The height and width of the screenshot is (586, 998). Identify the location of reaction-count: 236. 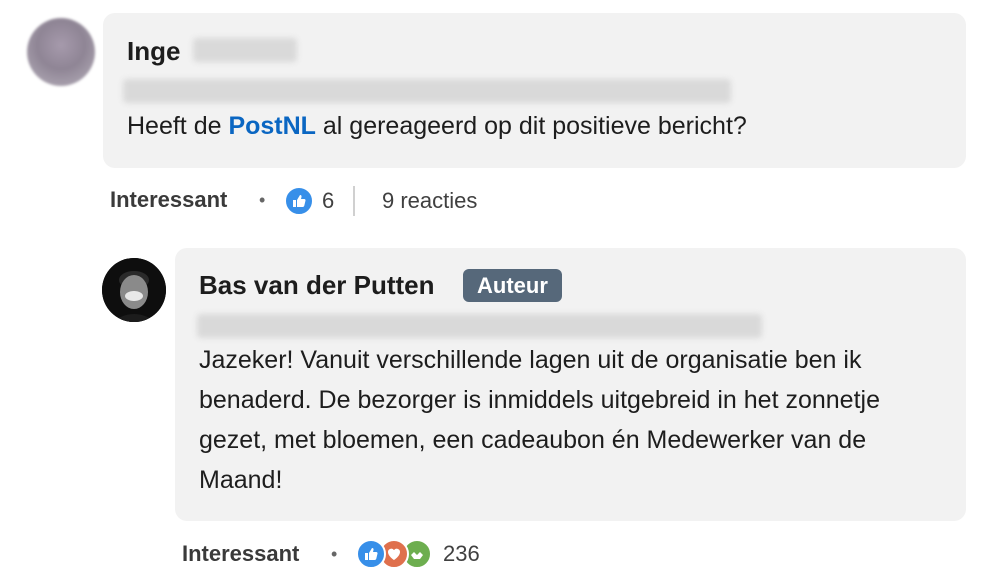
(461, 554).